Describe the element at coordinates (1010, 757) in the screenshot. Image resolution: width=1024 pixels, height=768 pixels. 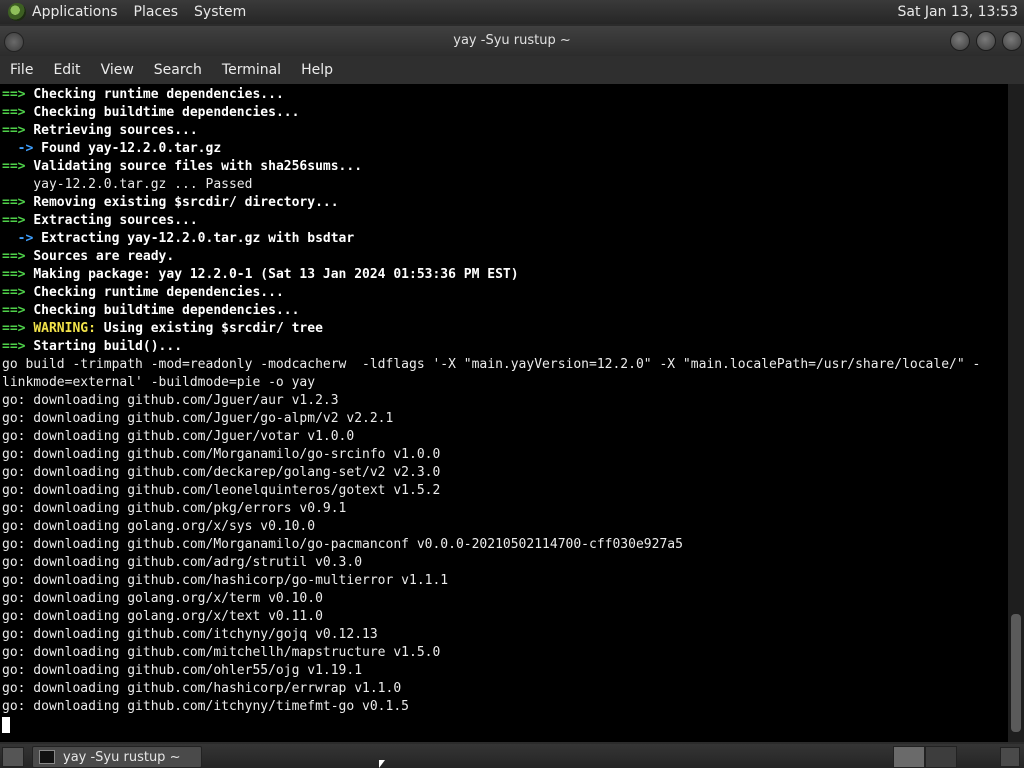
I see `trash-icon` at that location.